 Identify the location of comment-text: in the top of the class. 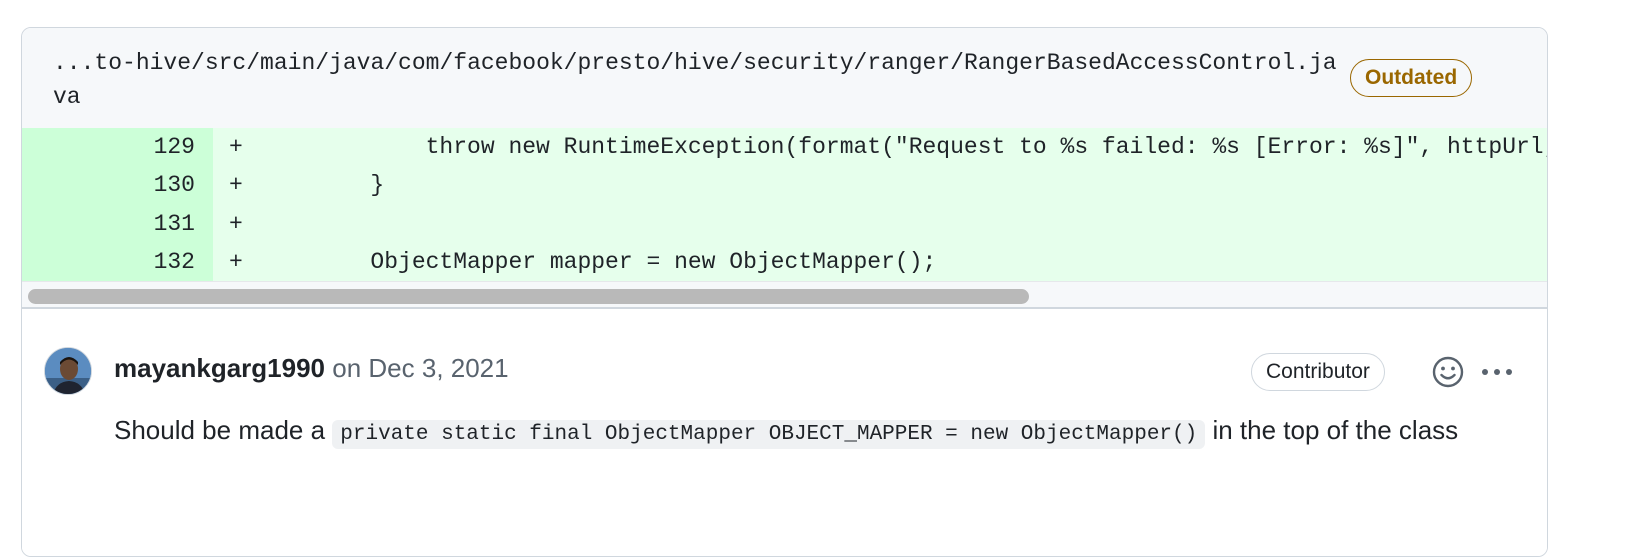
(1332, 430).